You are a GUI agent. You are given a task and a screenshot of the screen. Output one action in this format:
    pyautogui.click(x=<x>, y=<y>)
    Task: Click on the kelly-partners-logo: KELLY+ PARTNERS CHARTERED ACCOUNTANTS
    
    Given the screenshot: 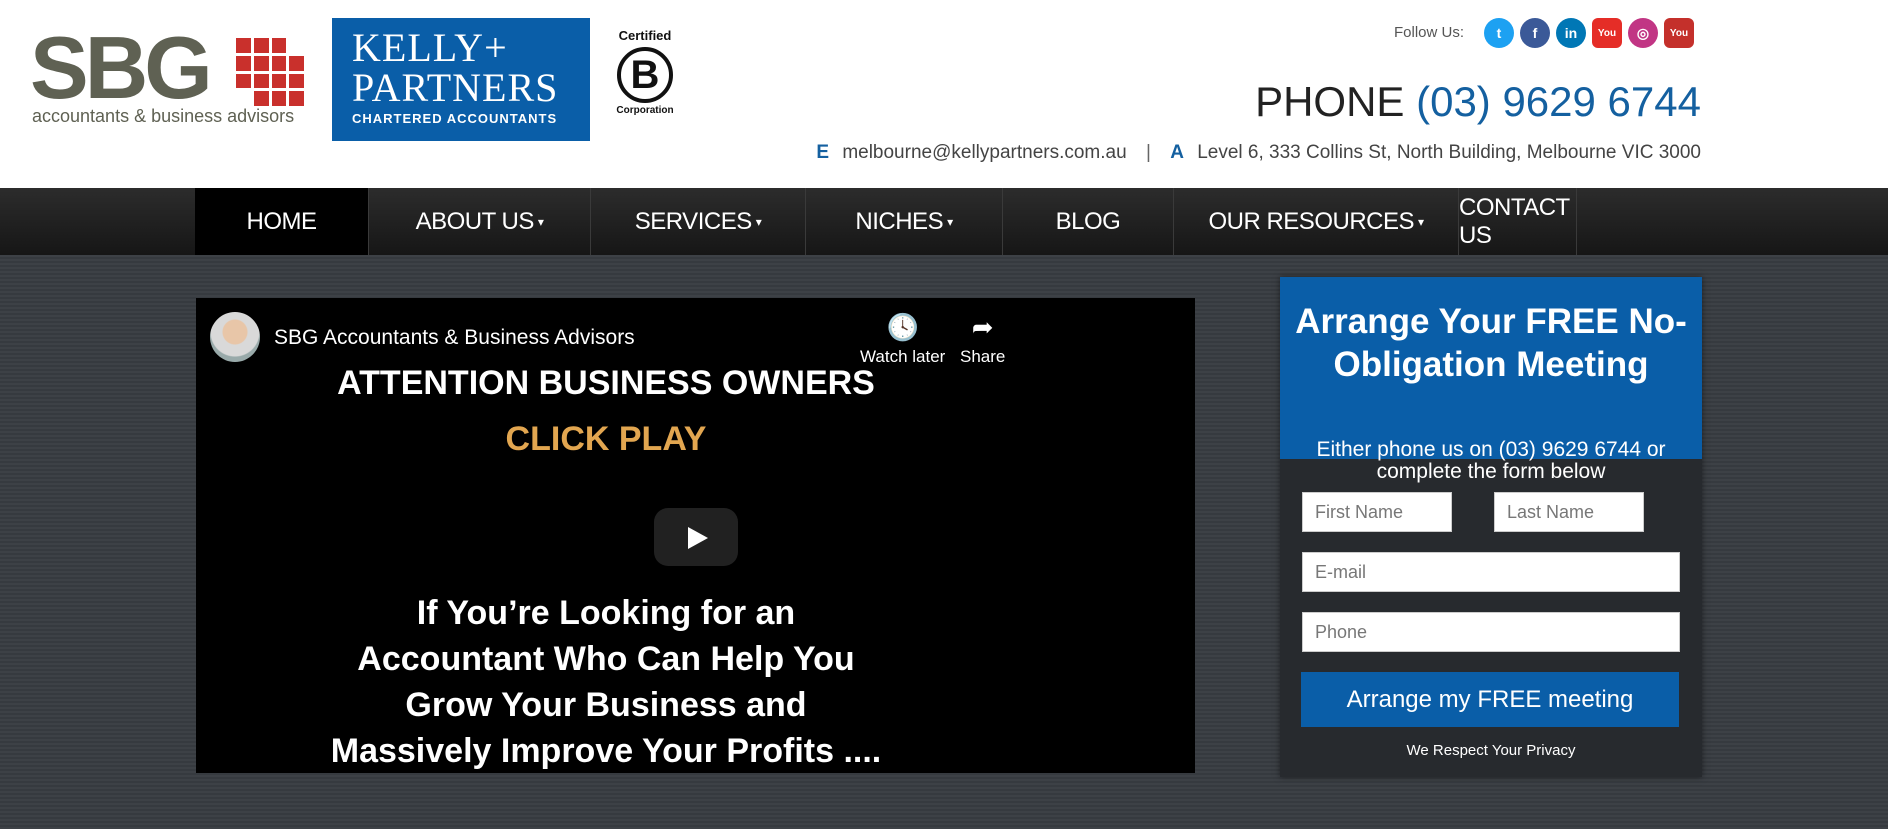 What is the action you would take?
    pyautogui.click(x=461, y=79)
    